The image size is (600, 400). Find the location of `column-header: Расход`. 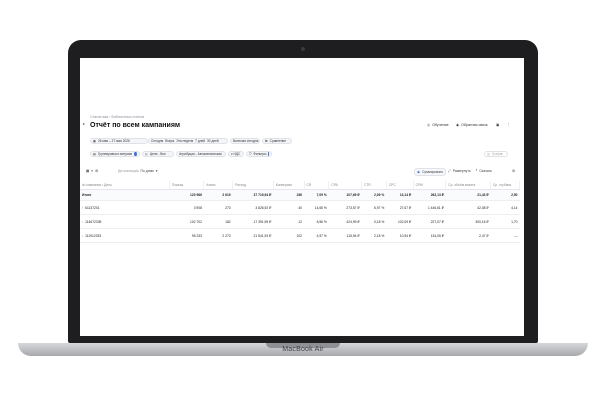

column-header: Расход is located at coordinates (253, 185).